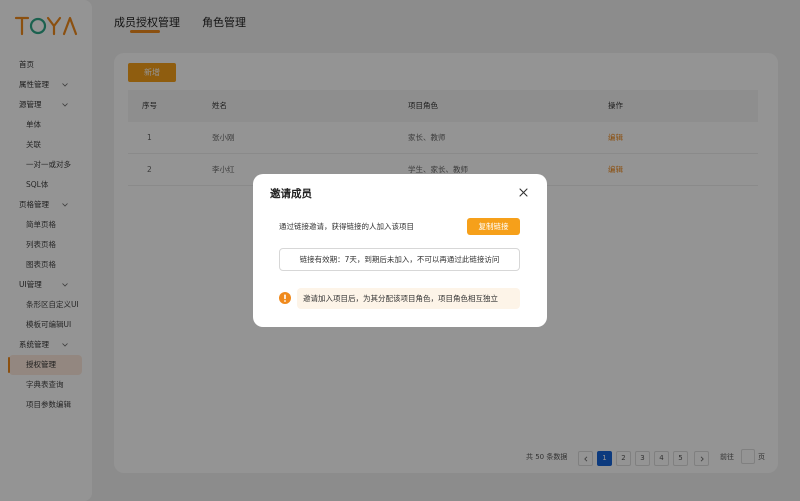 The width and height of the screenshot is (800, 501). Describe the element at coordinates (291, 194) in the screenshot. I see `dialog-title: 邀请成员` at that location.